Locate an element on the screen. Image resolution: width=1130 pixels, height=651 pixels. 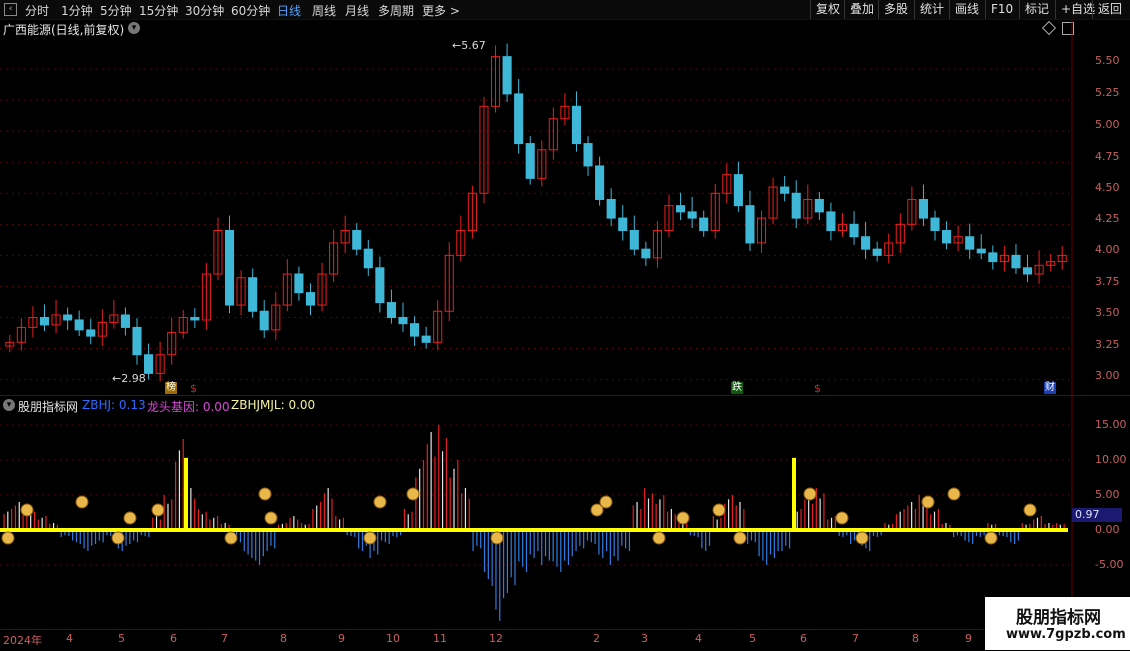
x-axis is located at coordinates (535, 640).